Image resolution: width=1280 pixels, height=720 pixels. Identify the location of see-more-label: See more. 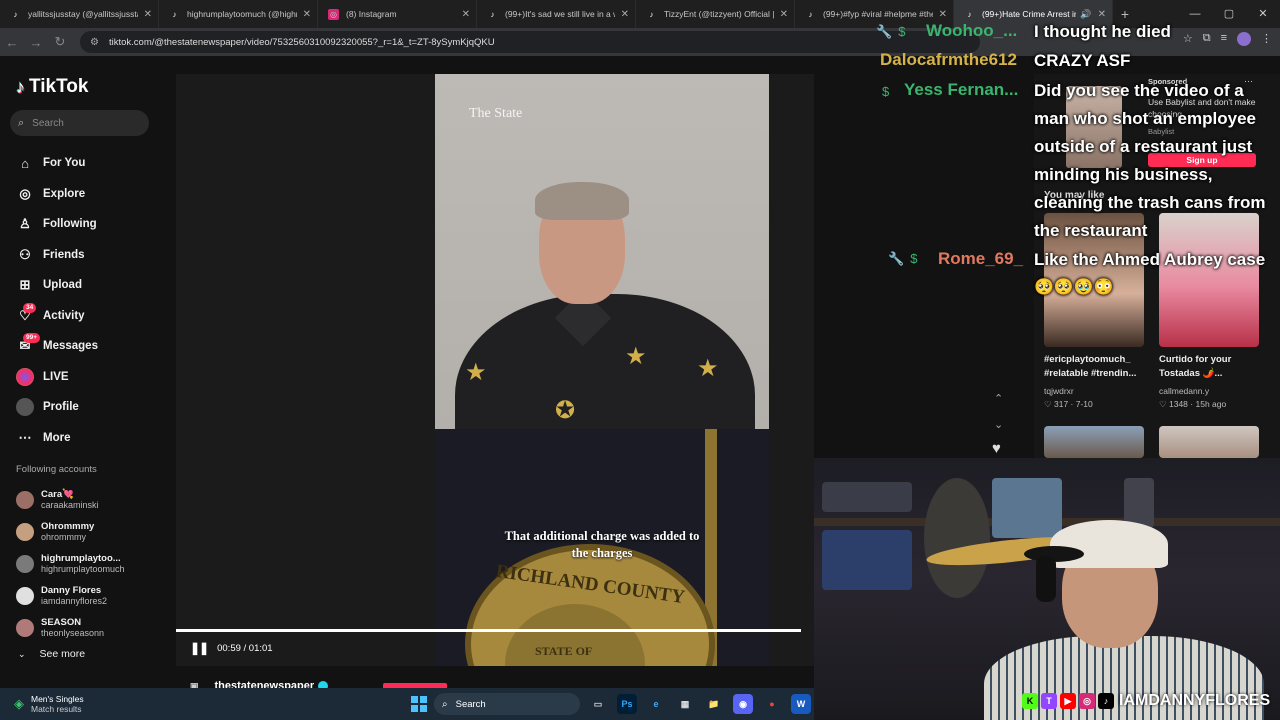
(62, 654).